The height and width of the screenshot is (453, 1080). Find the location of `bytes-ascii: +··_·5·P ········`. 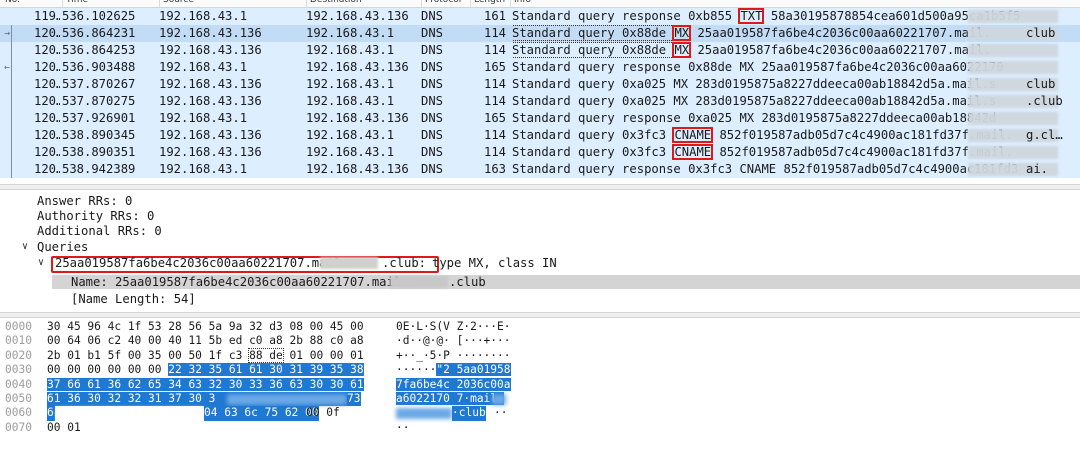

bytes-ascii: +··_·5·P ········ is located at coordinates (453, 355).